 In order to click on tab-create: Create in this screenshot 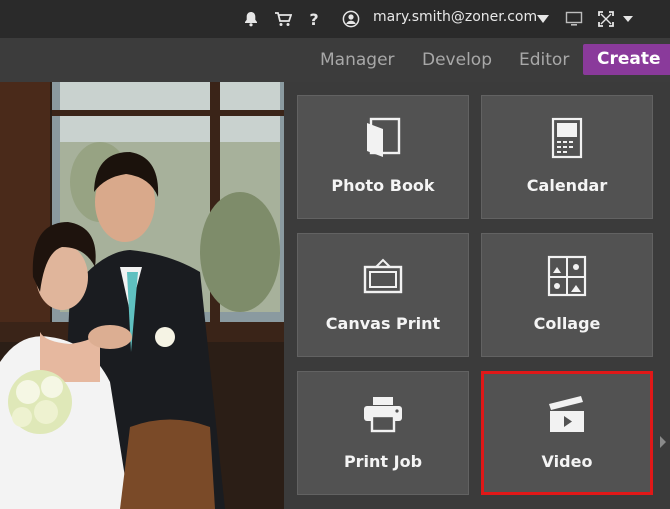, I will do `click(626, 59)`.